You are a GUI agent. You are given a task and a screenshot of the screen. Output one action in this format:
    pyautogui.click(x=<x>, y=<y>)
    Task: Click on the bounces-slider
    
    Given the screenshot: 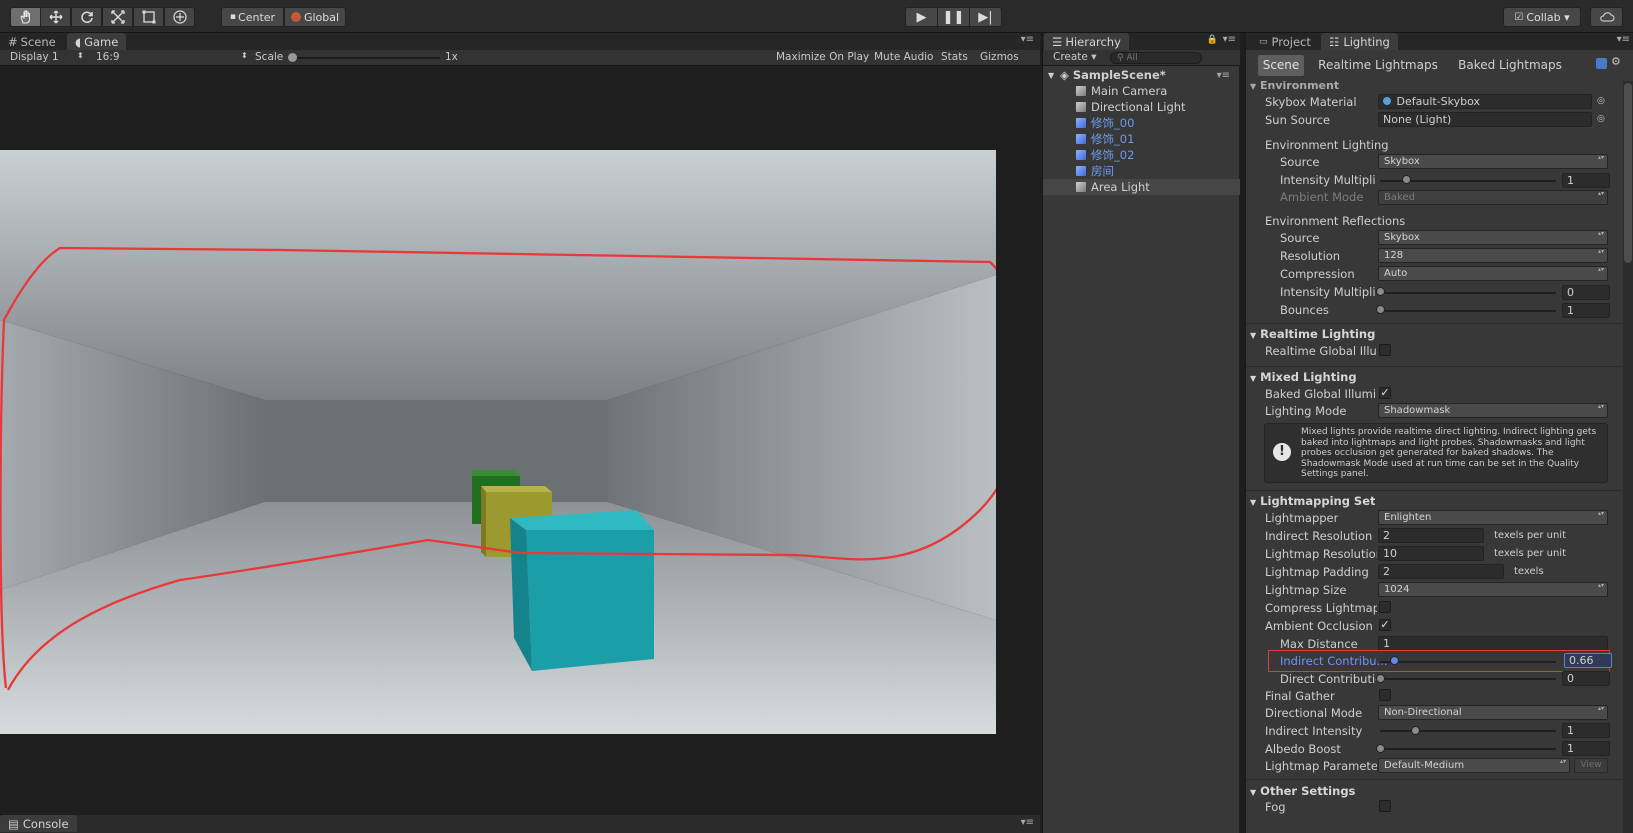 What is the action you would take?
    pyautogui.click(x=1468, y=311)
    